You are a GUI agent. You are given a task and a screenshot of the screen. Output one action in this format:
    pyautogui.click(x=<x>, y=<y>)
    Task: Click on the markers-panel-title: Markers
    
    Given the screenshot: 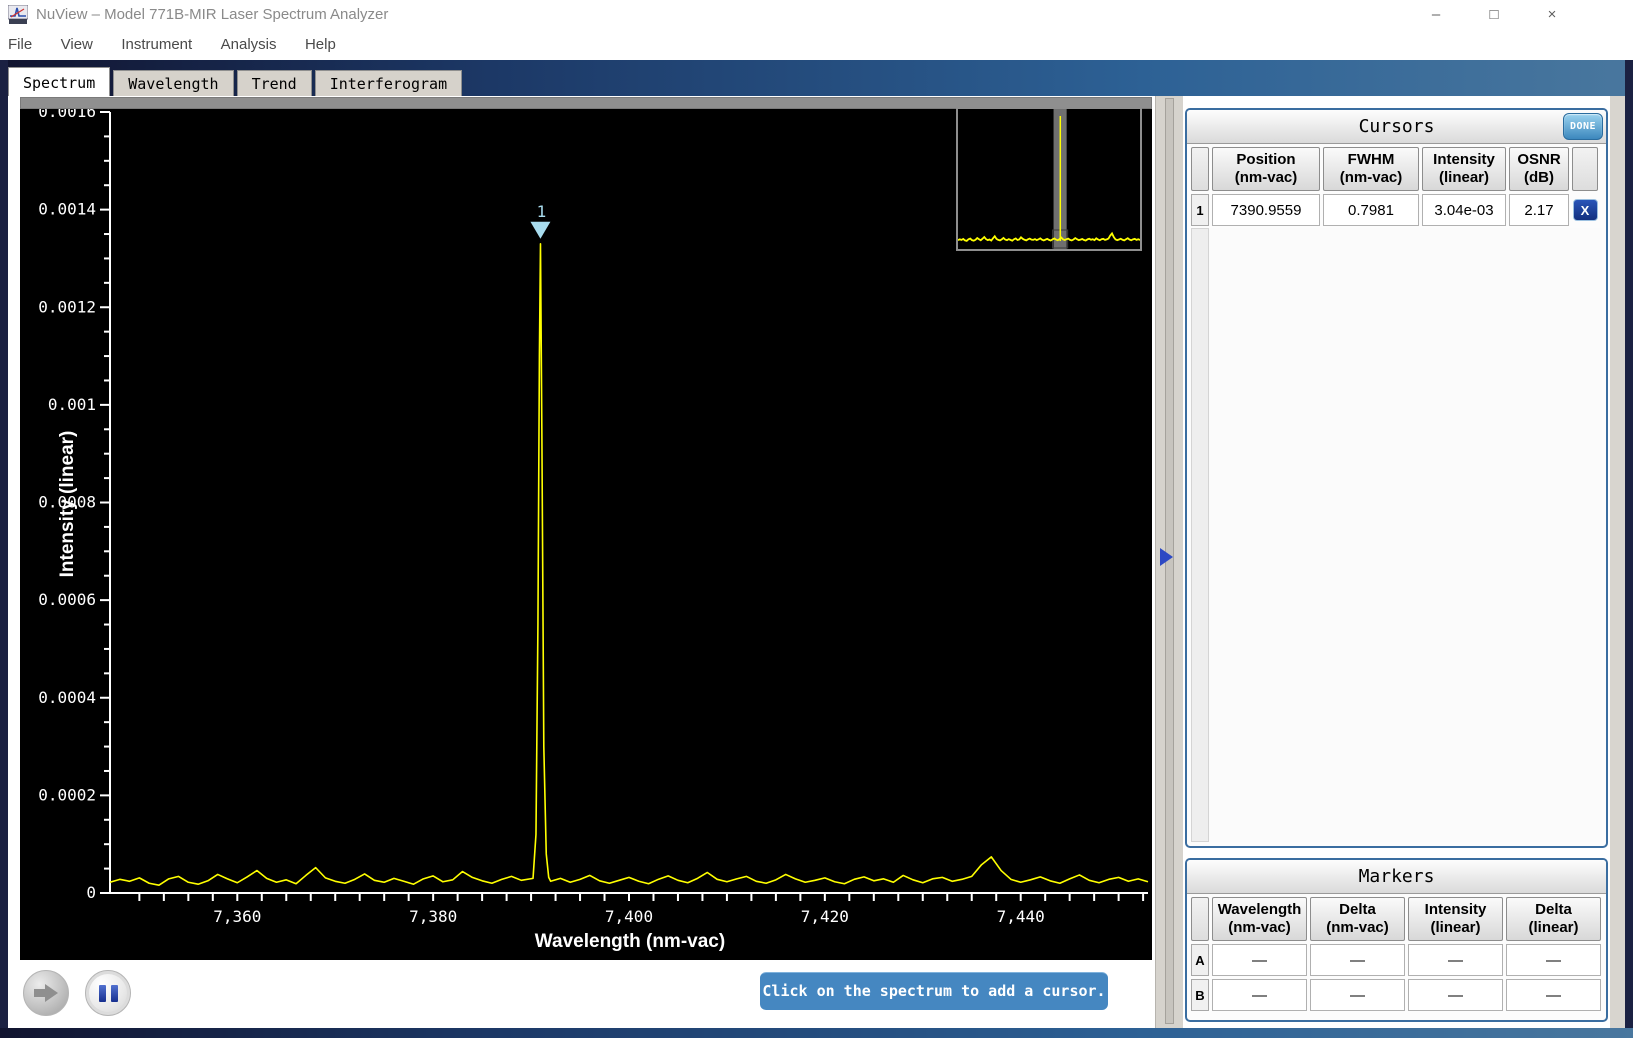 What is the action you would take?
    pyautogui.click(x=1396, y=876)
    